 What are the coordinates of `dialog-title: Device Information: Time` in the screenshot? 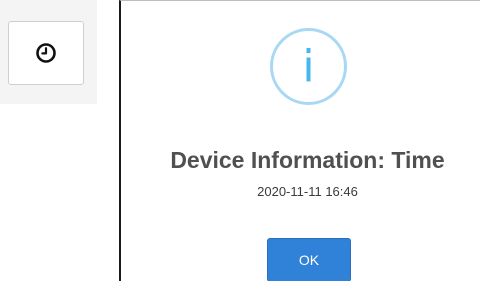 It's located at (307, 160).